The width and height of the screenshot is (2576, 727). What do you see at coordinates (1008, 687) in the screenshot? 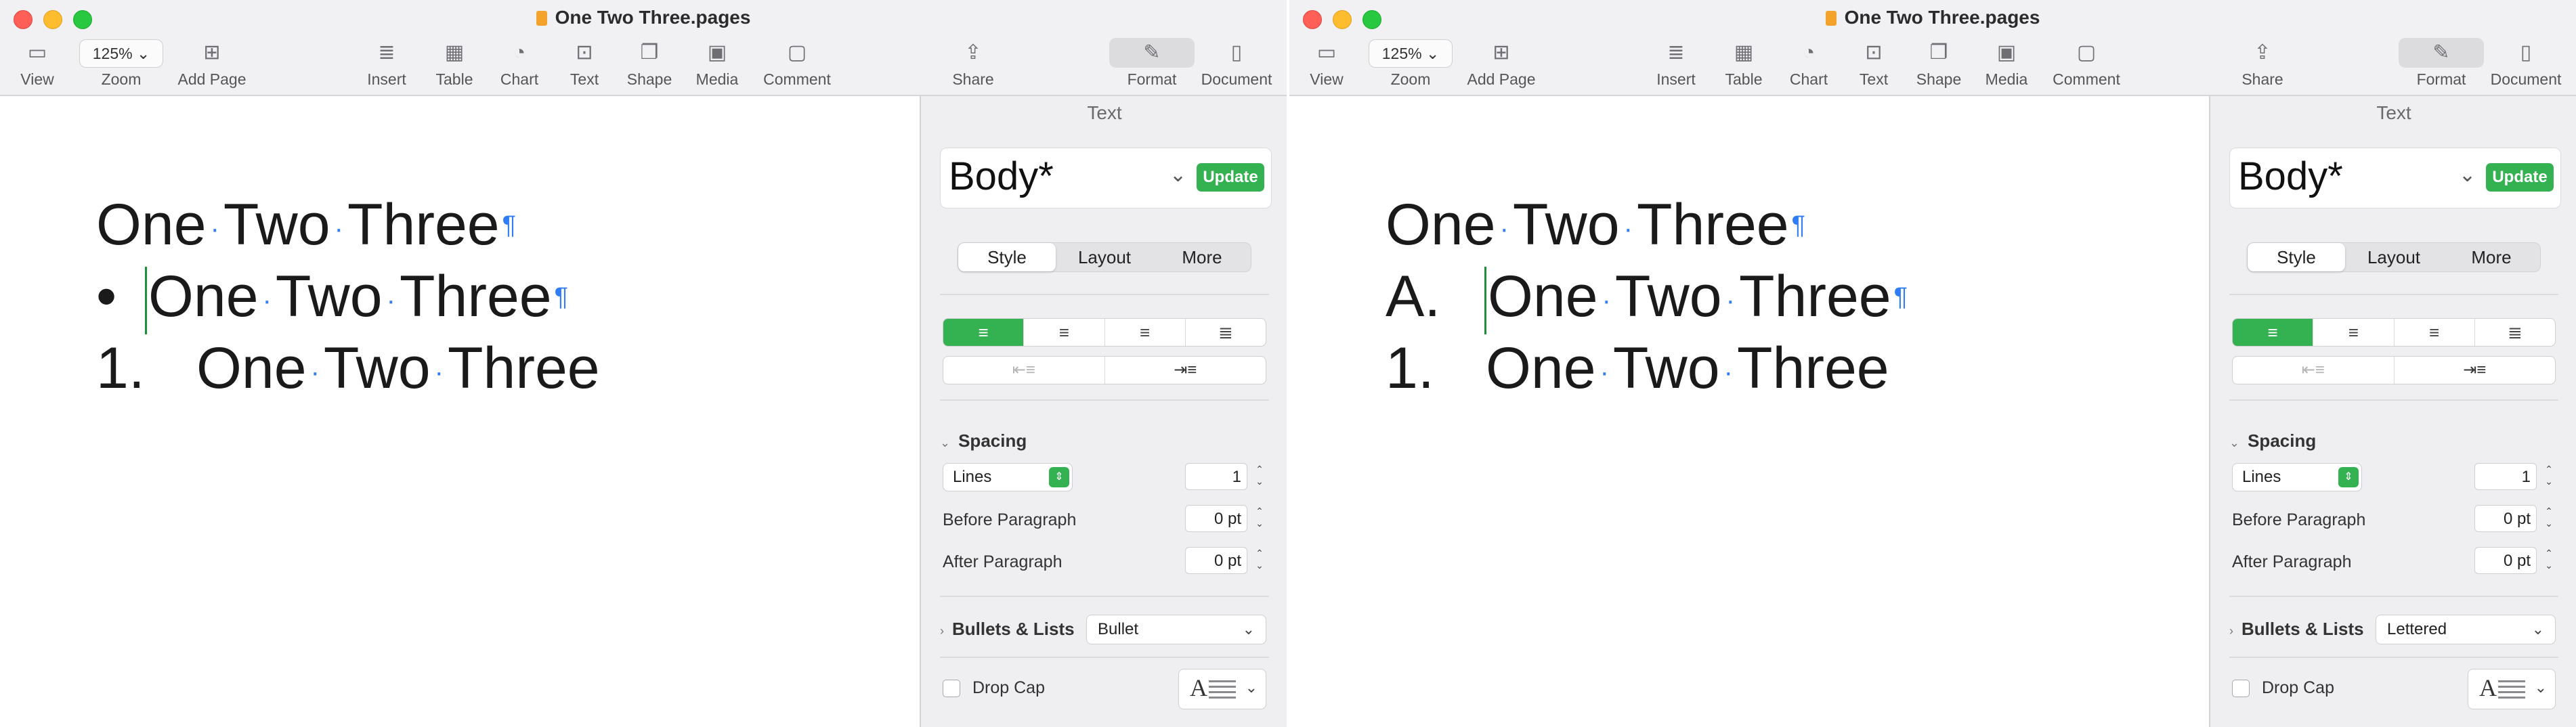
I see `drop-cap-label: Drop Cap` at bounding box center [1008, 687].